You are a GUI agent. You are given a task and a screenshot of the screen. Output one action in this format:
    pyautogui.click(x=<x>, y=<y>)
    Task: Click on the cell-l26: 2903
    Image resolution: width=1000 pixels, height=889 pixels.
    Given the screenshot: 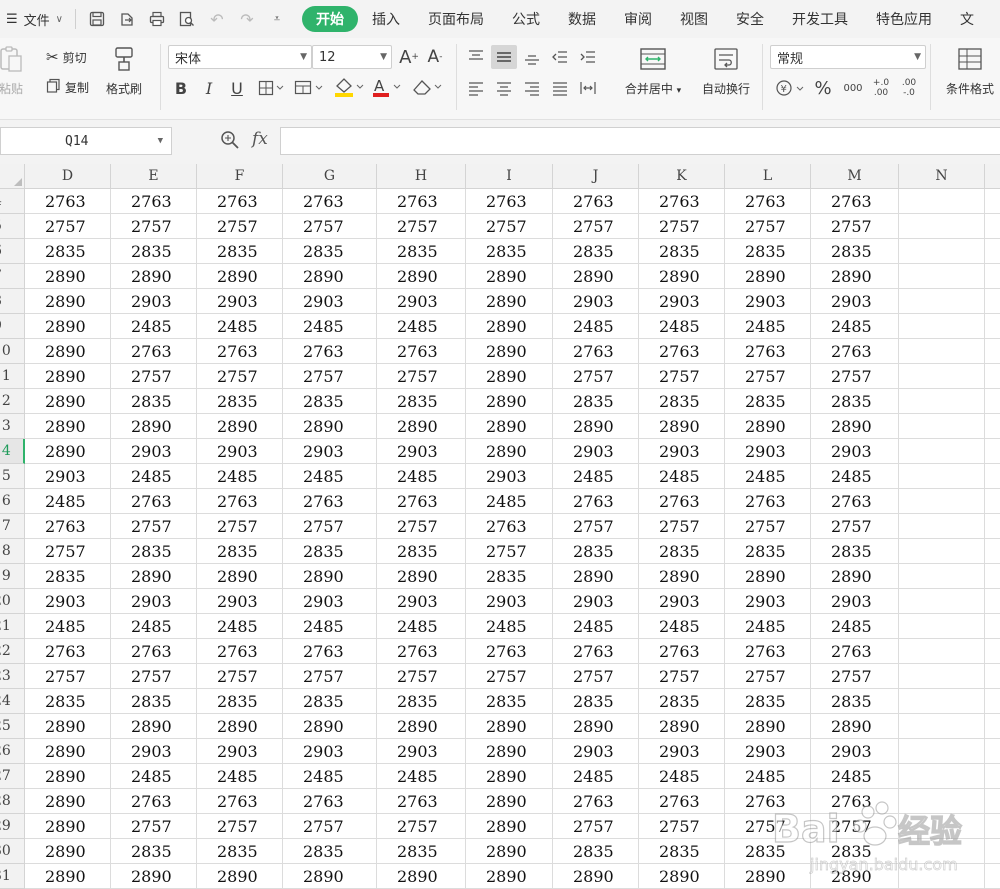 What is the action you would take?
    pyautogui.click(x=768, y=751)
    